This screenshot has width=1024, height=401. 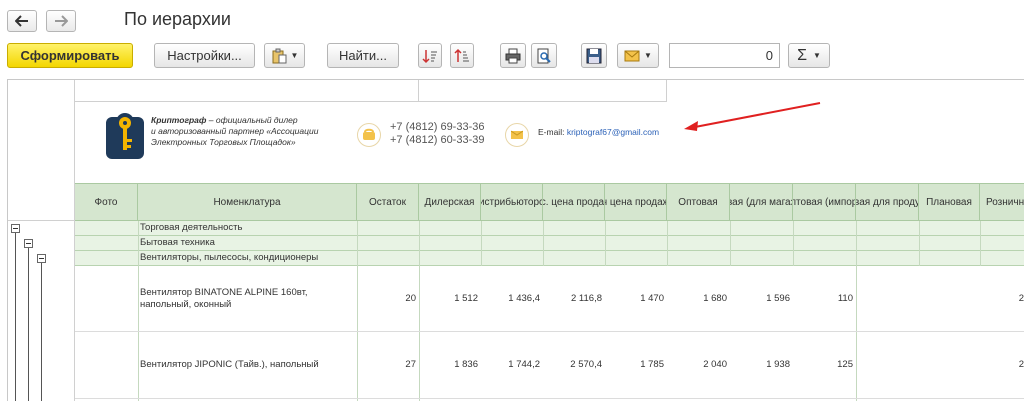 What do you see at coordinates (636, 202) in the screenshot?
I see `column-header-min-sale-price: н цена продаж` at bounding box center [636, 202].